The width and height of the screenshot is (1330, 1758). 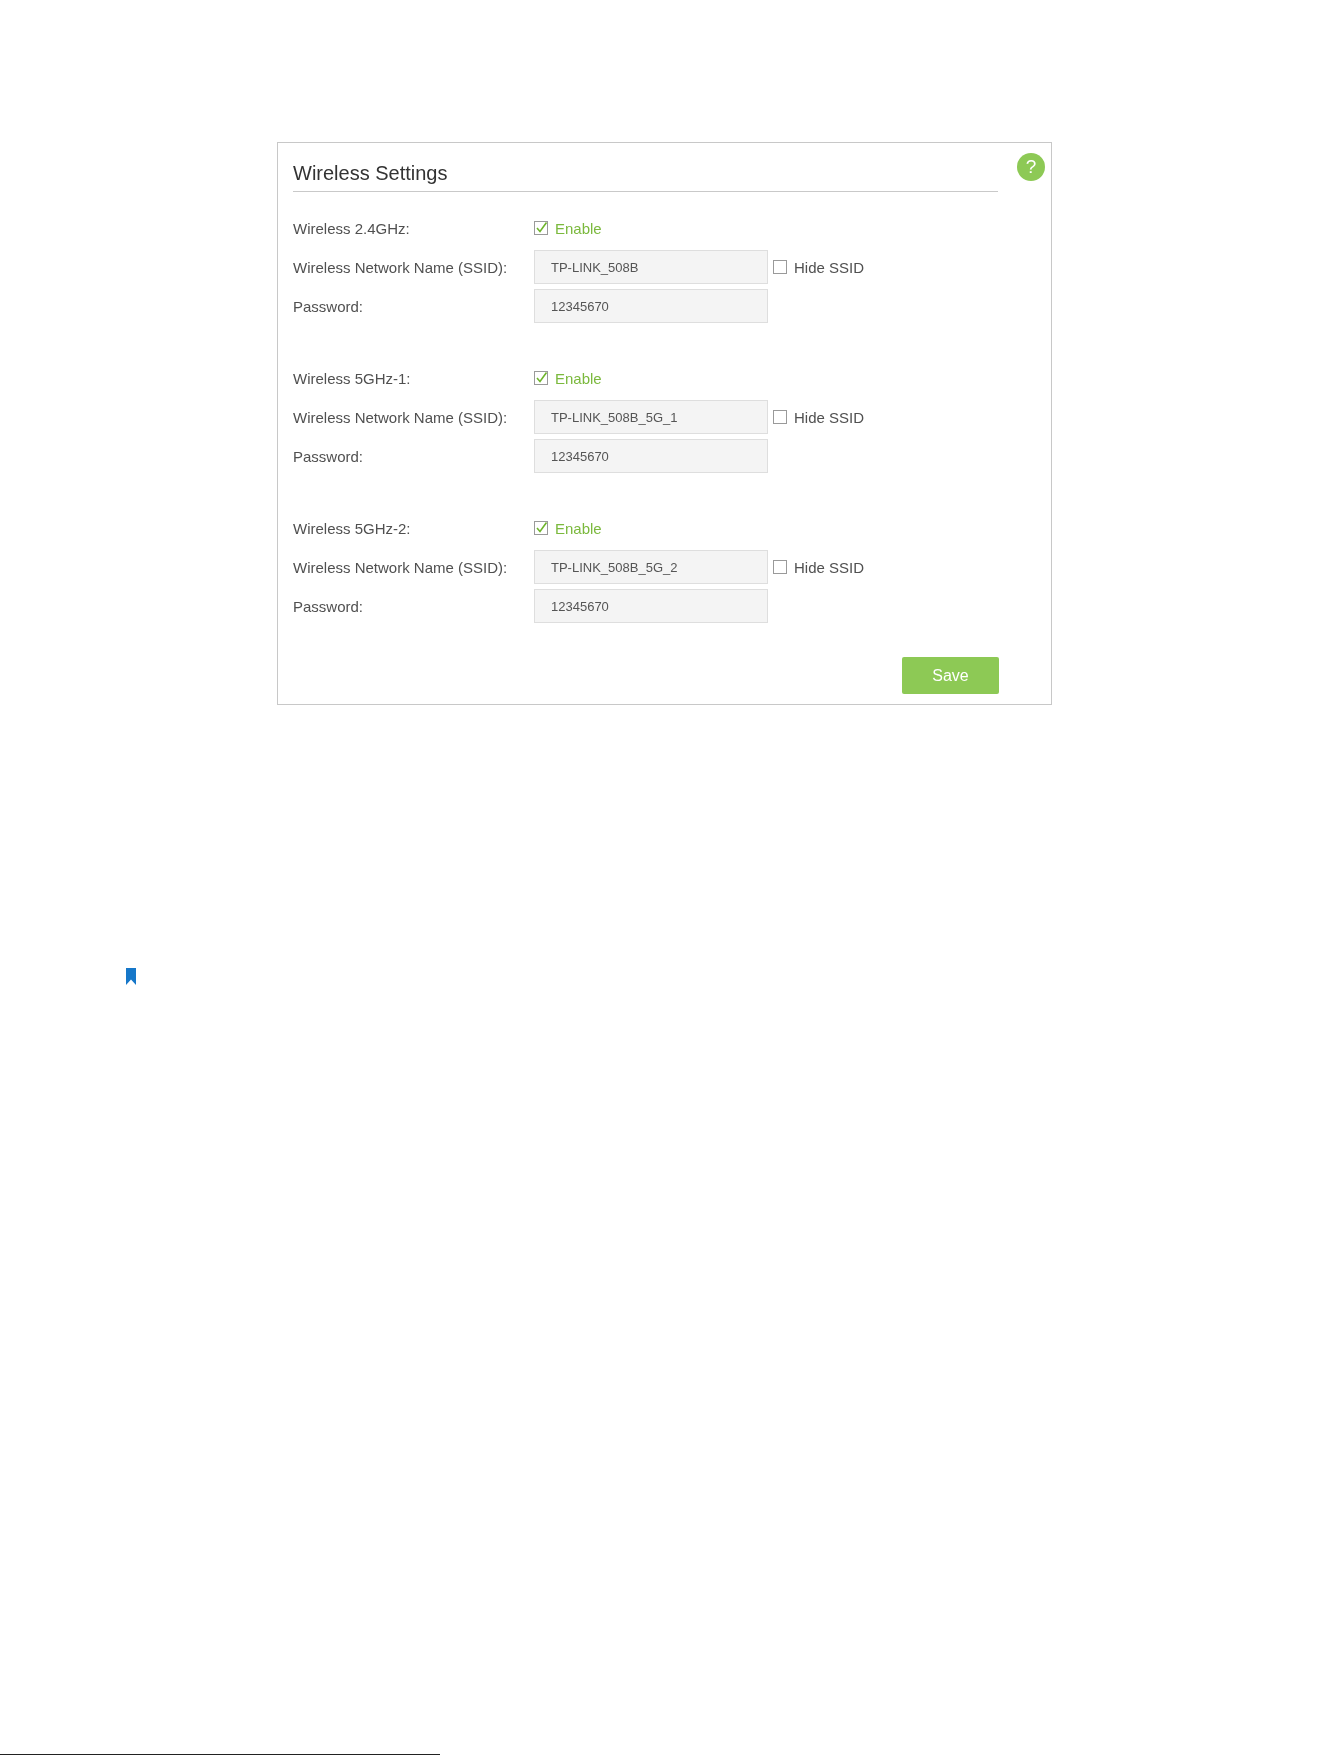 I want to click on band-label: Wireless 5GHz-1:, so click(x=352, y=378).